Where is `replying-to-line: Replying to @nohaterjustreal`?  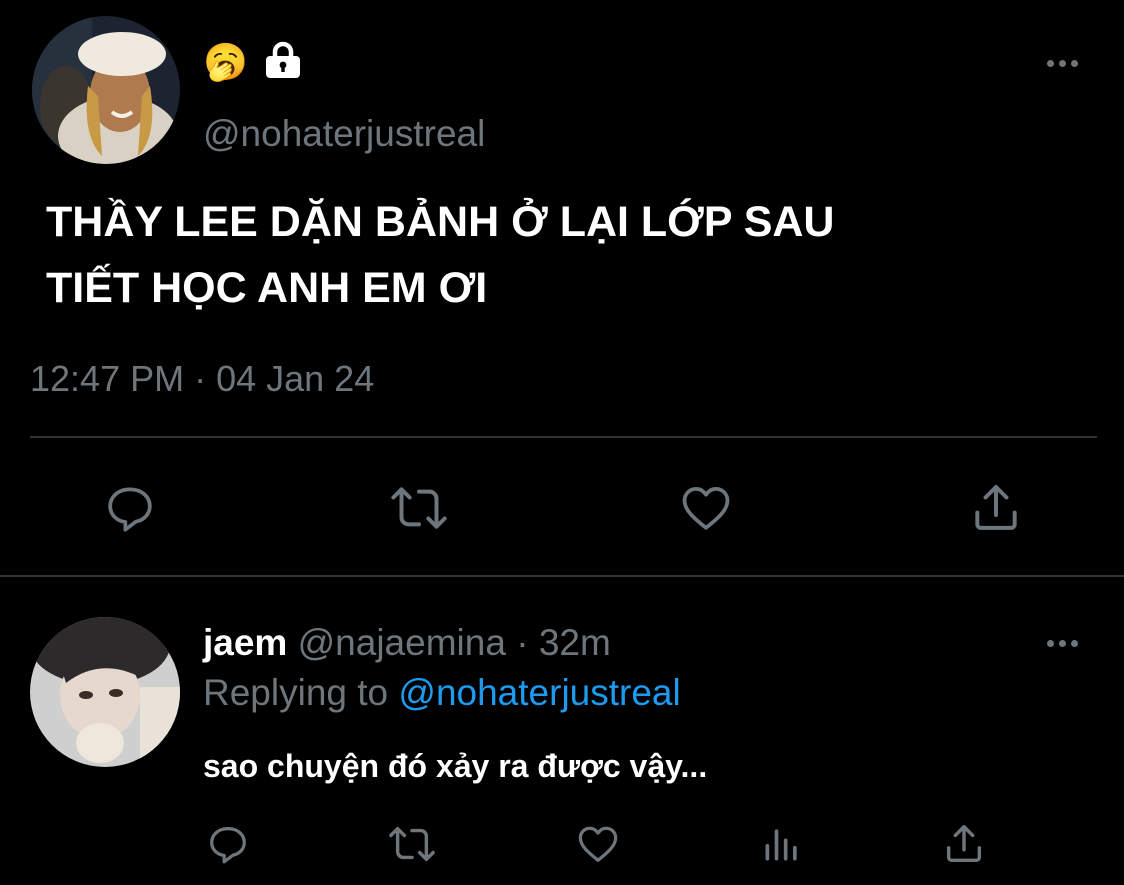 replying-to-line: Replying to @nohaterjustreal is located at coordinates (442, 693).